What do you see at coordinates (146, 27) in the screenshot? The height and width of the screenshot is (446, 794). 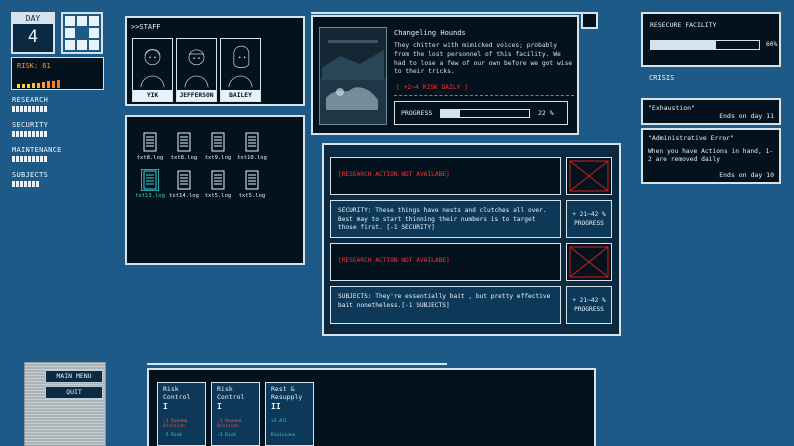 I see `staff-title: >>STAFF` at bounding box center [146, 27].